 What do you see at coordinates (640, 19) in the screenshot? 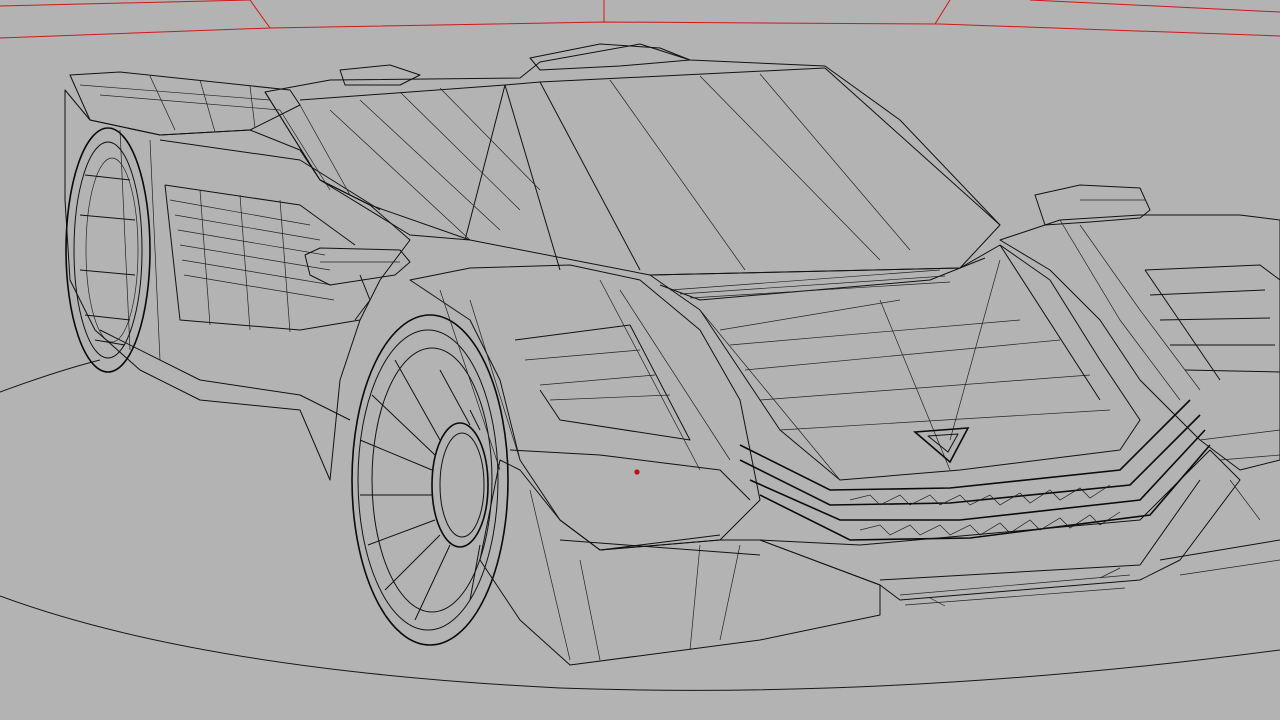
I see `scene-boundary-lines` at bounding box center [640, 19].